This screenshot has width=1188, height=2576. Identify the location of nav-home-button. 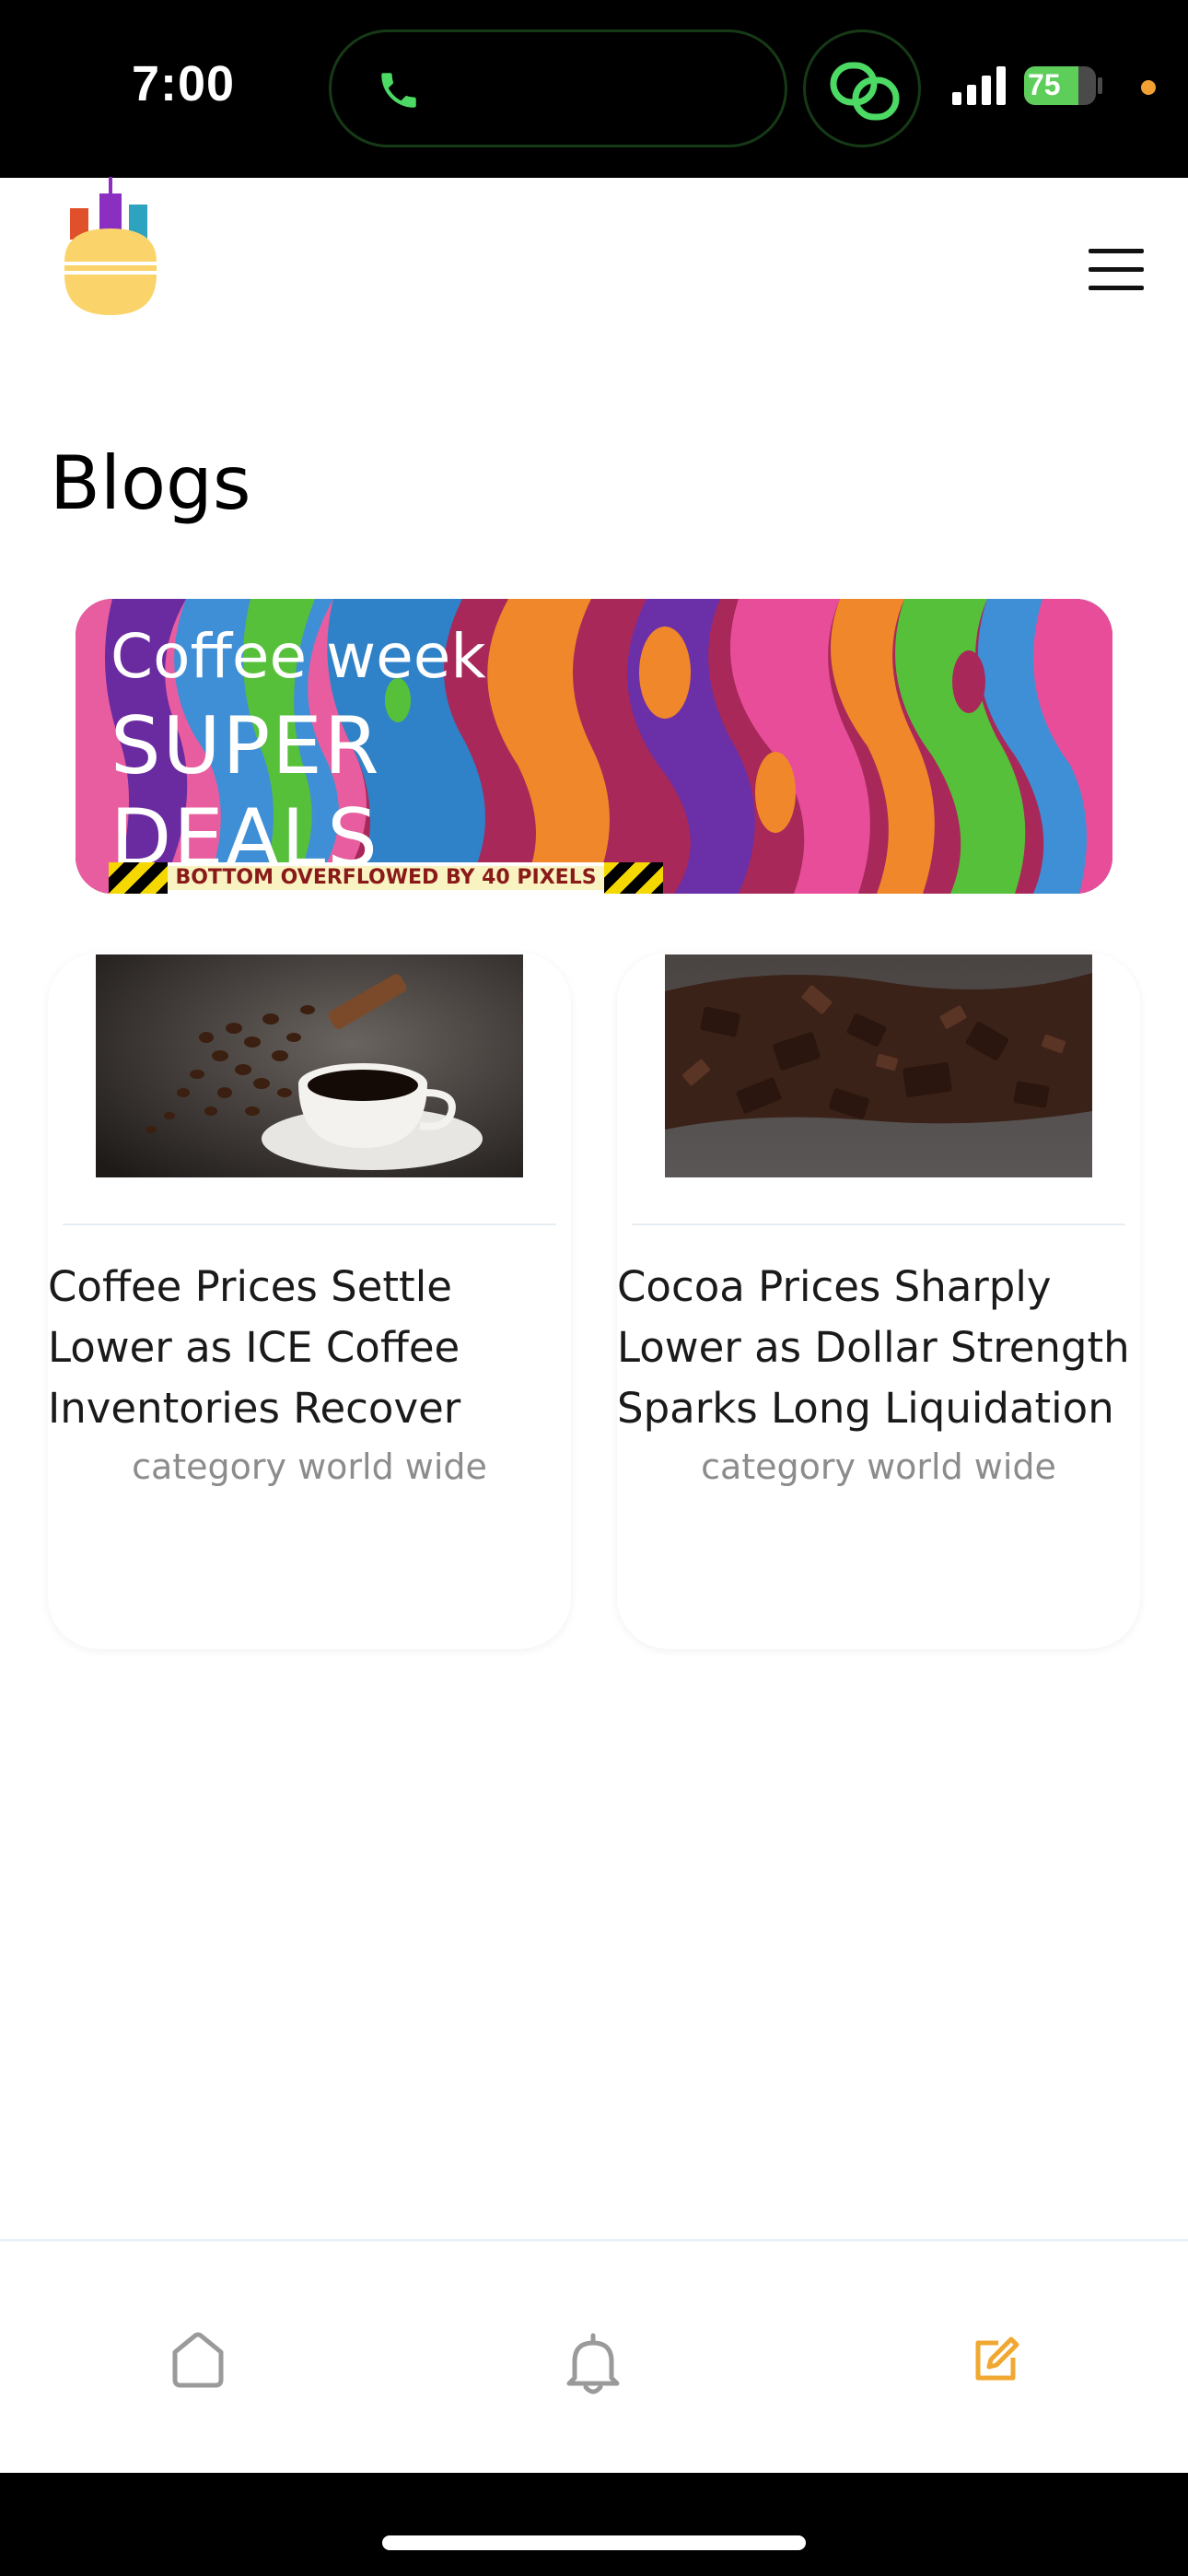
(198, 2362).